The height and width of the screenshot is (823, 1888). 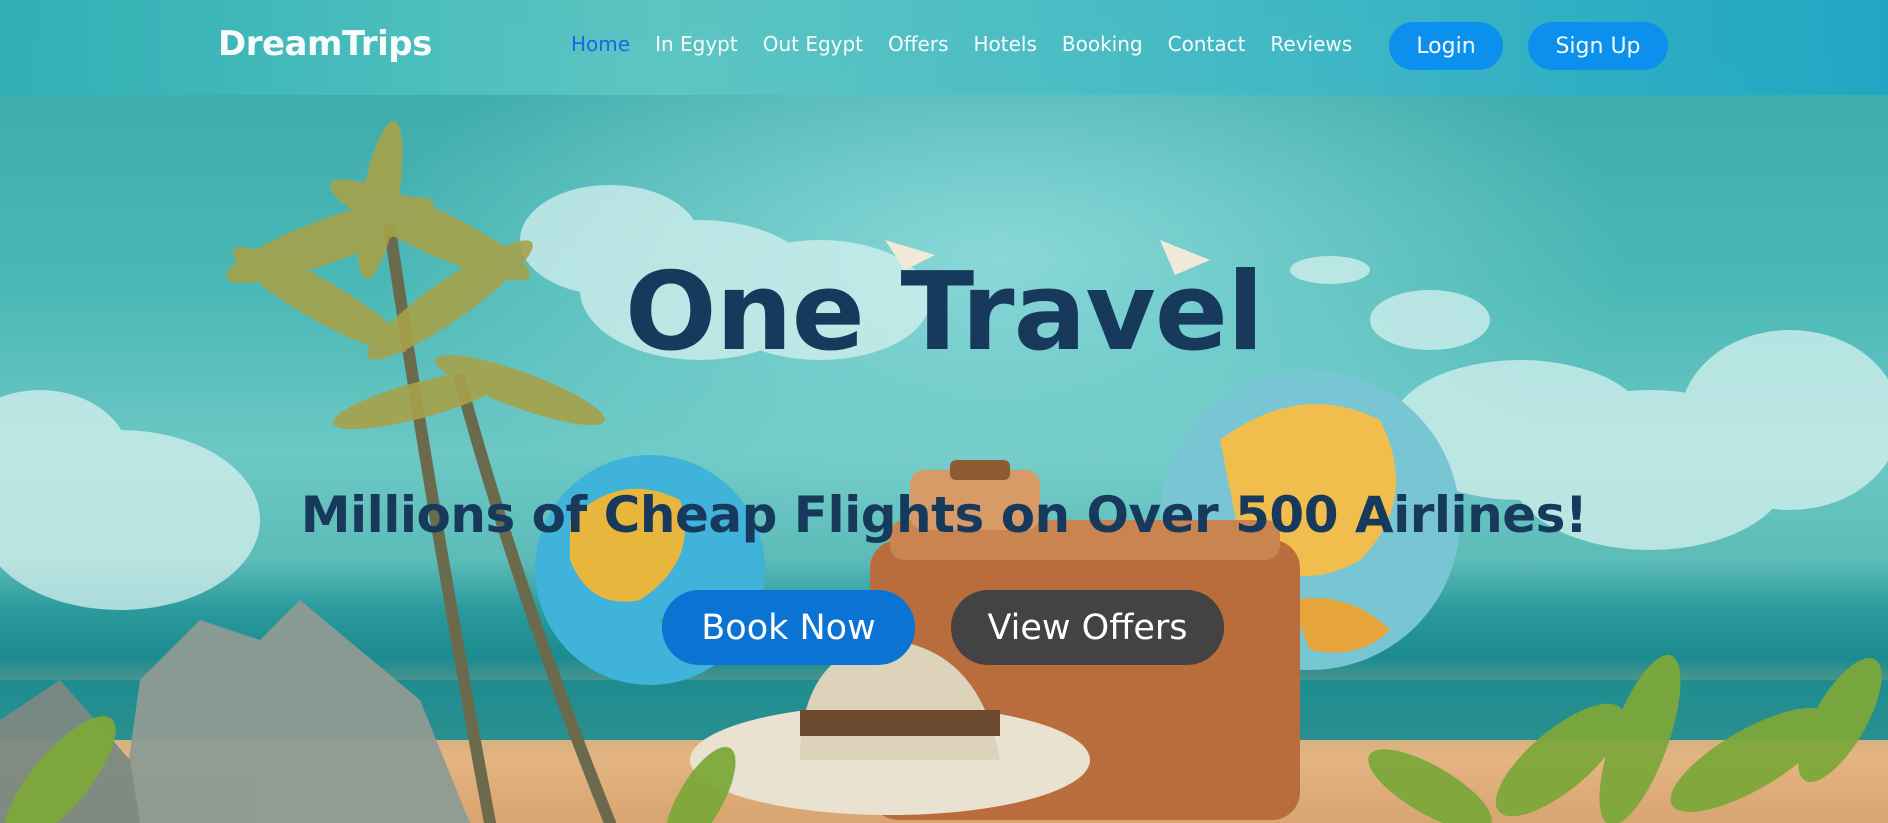 What do you see at coordinates (1598, 46) in the screenshot?
I see `signup-button: Sign Up` at bounding box center [1598, 46].